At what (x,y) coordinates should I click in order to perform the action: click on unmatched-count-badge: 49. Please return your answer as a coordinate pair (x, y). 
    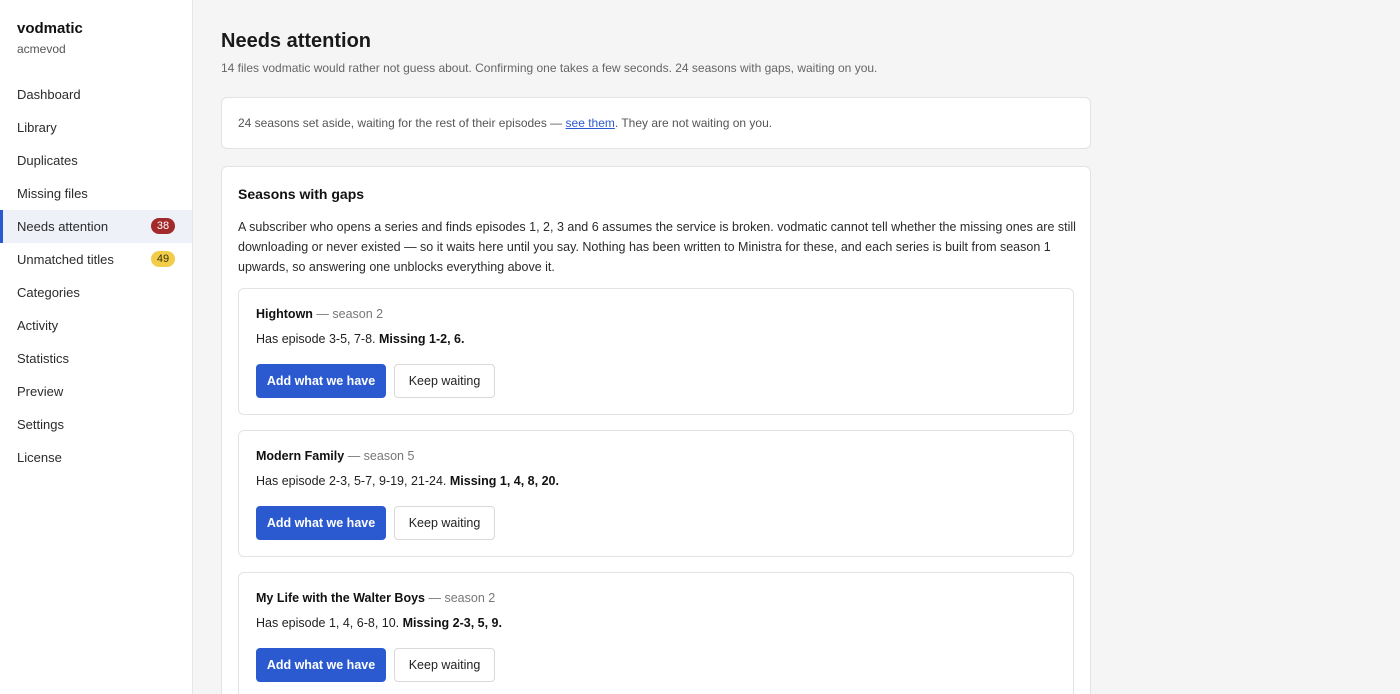
    Looking at the image, I should click on (163, 259).